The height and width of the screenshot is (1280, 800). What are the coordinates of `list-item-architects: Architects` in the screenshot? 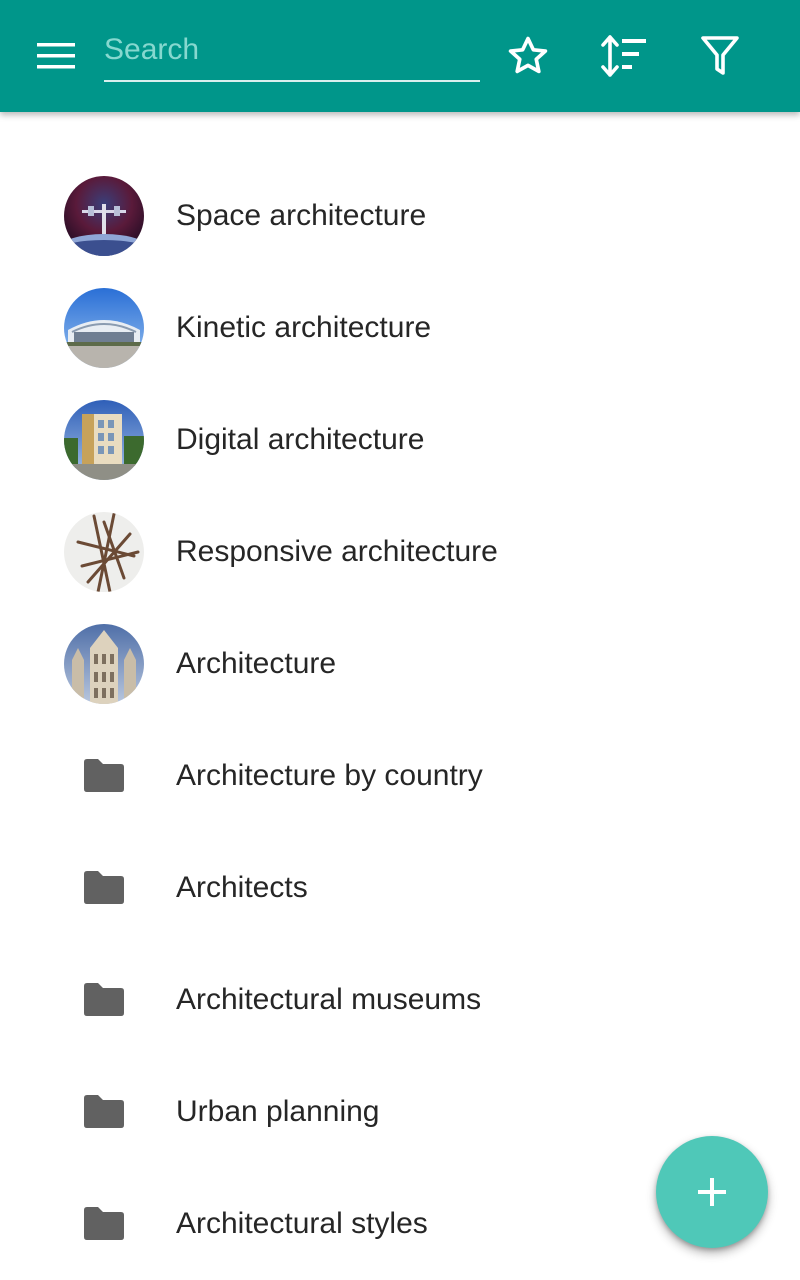 It's located at (400, 888).